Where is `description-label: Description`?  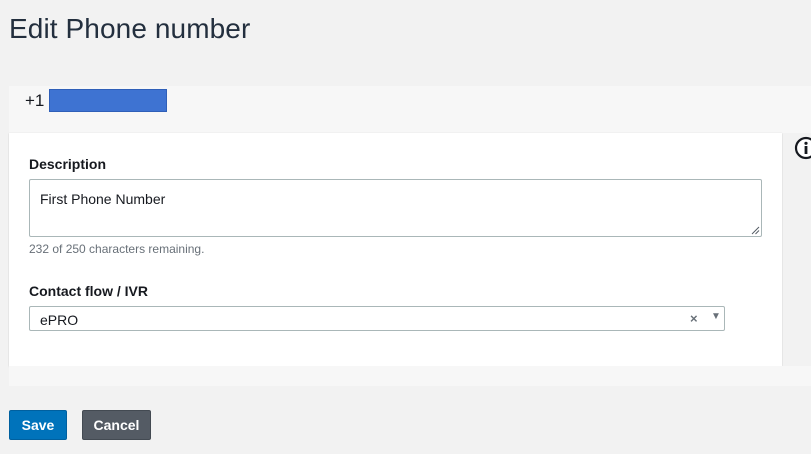
description-label: Description is located at coordinates (68, 164).